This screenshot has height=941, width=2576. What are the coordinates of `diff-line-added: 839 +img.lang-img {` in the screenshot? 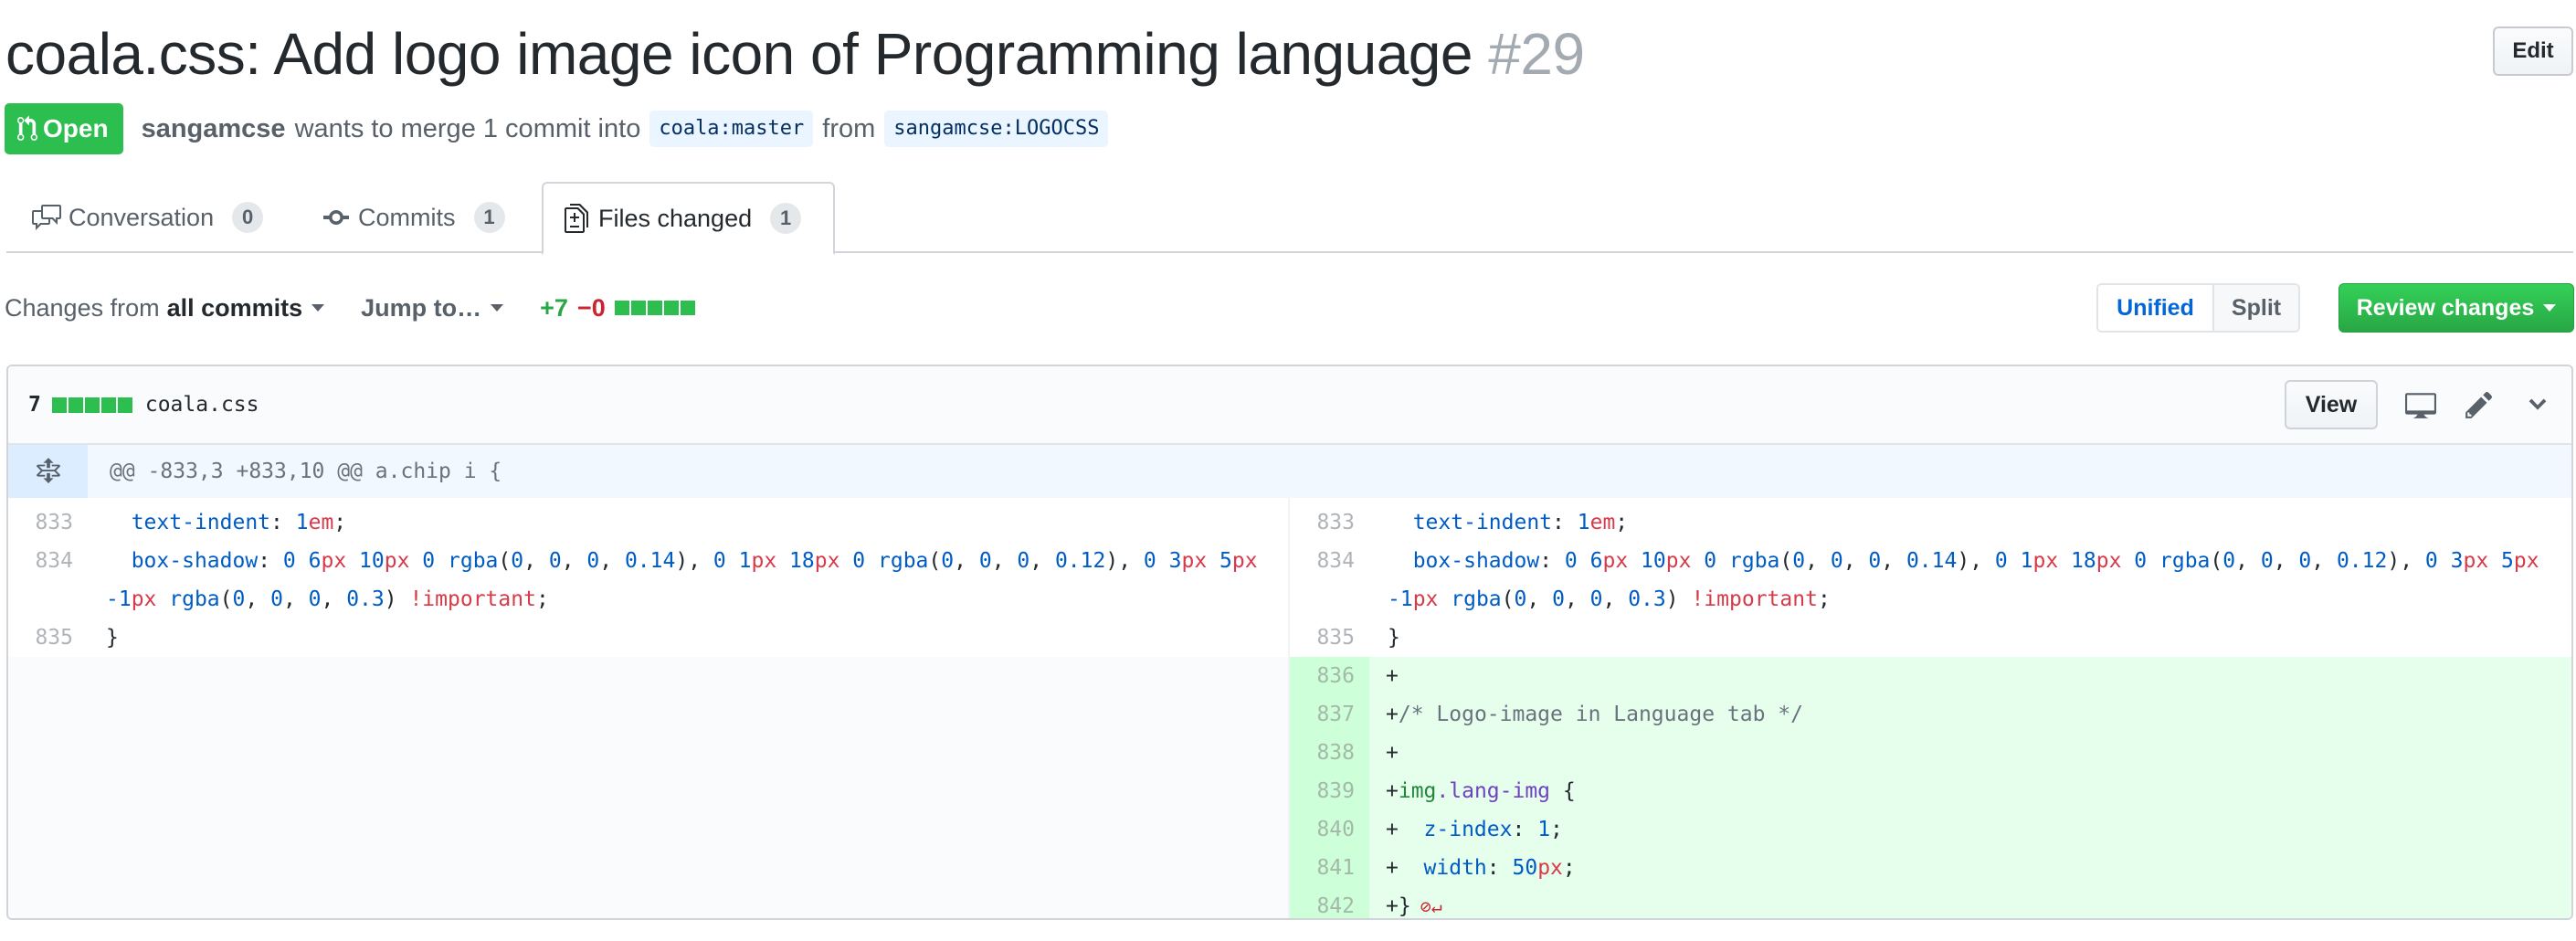 It's located at (1931, 791).